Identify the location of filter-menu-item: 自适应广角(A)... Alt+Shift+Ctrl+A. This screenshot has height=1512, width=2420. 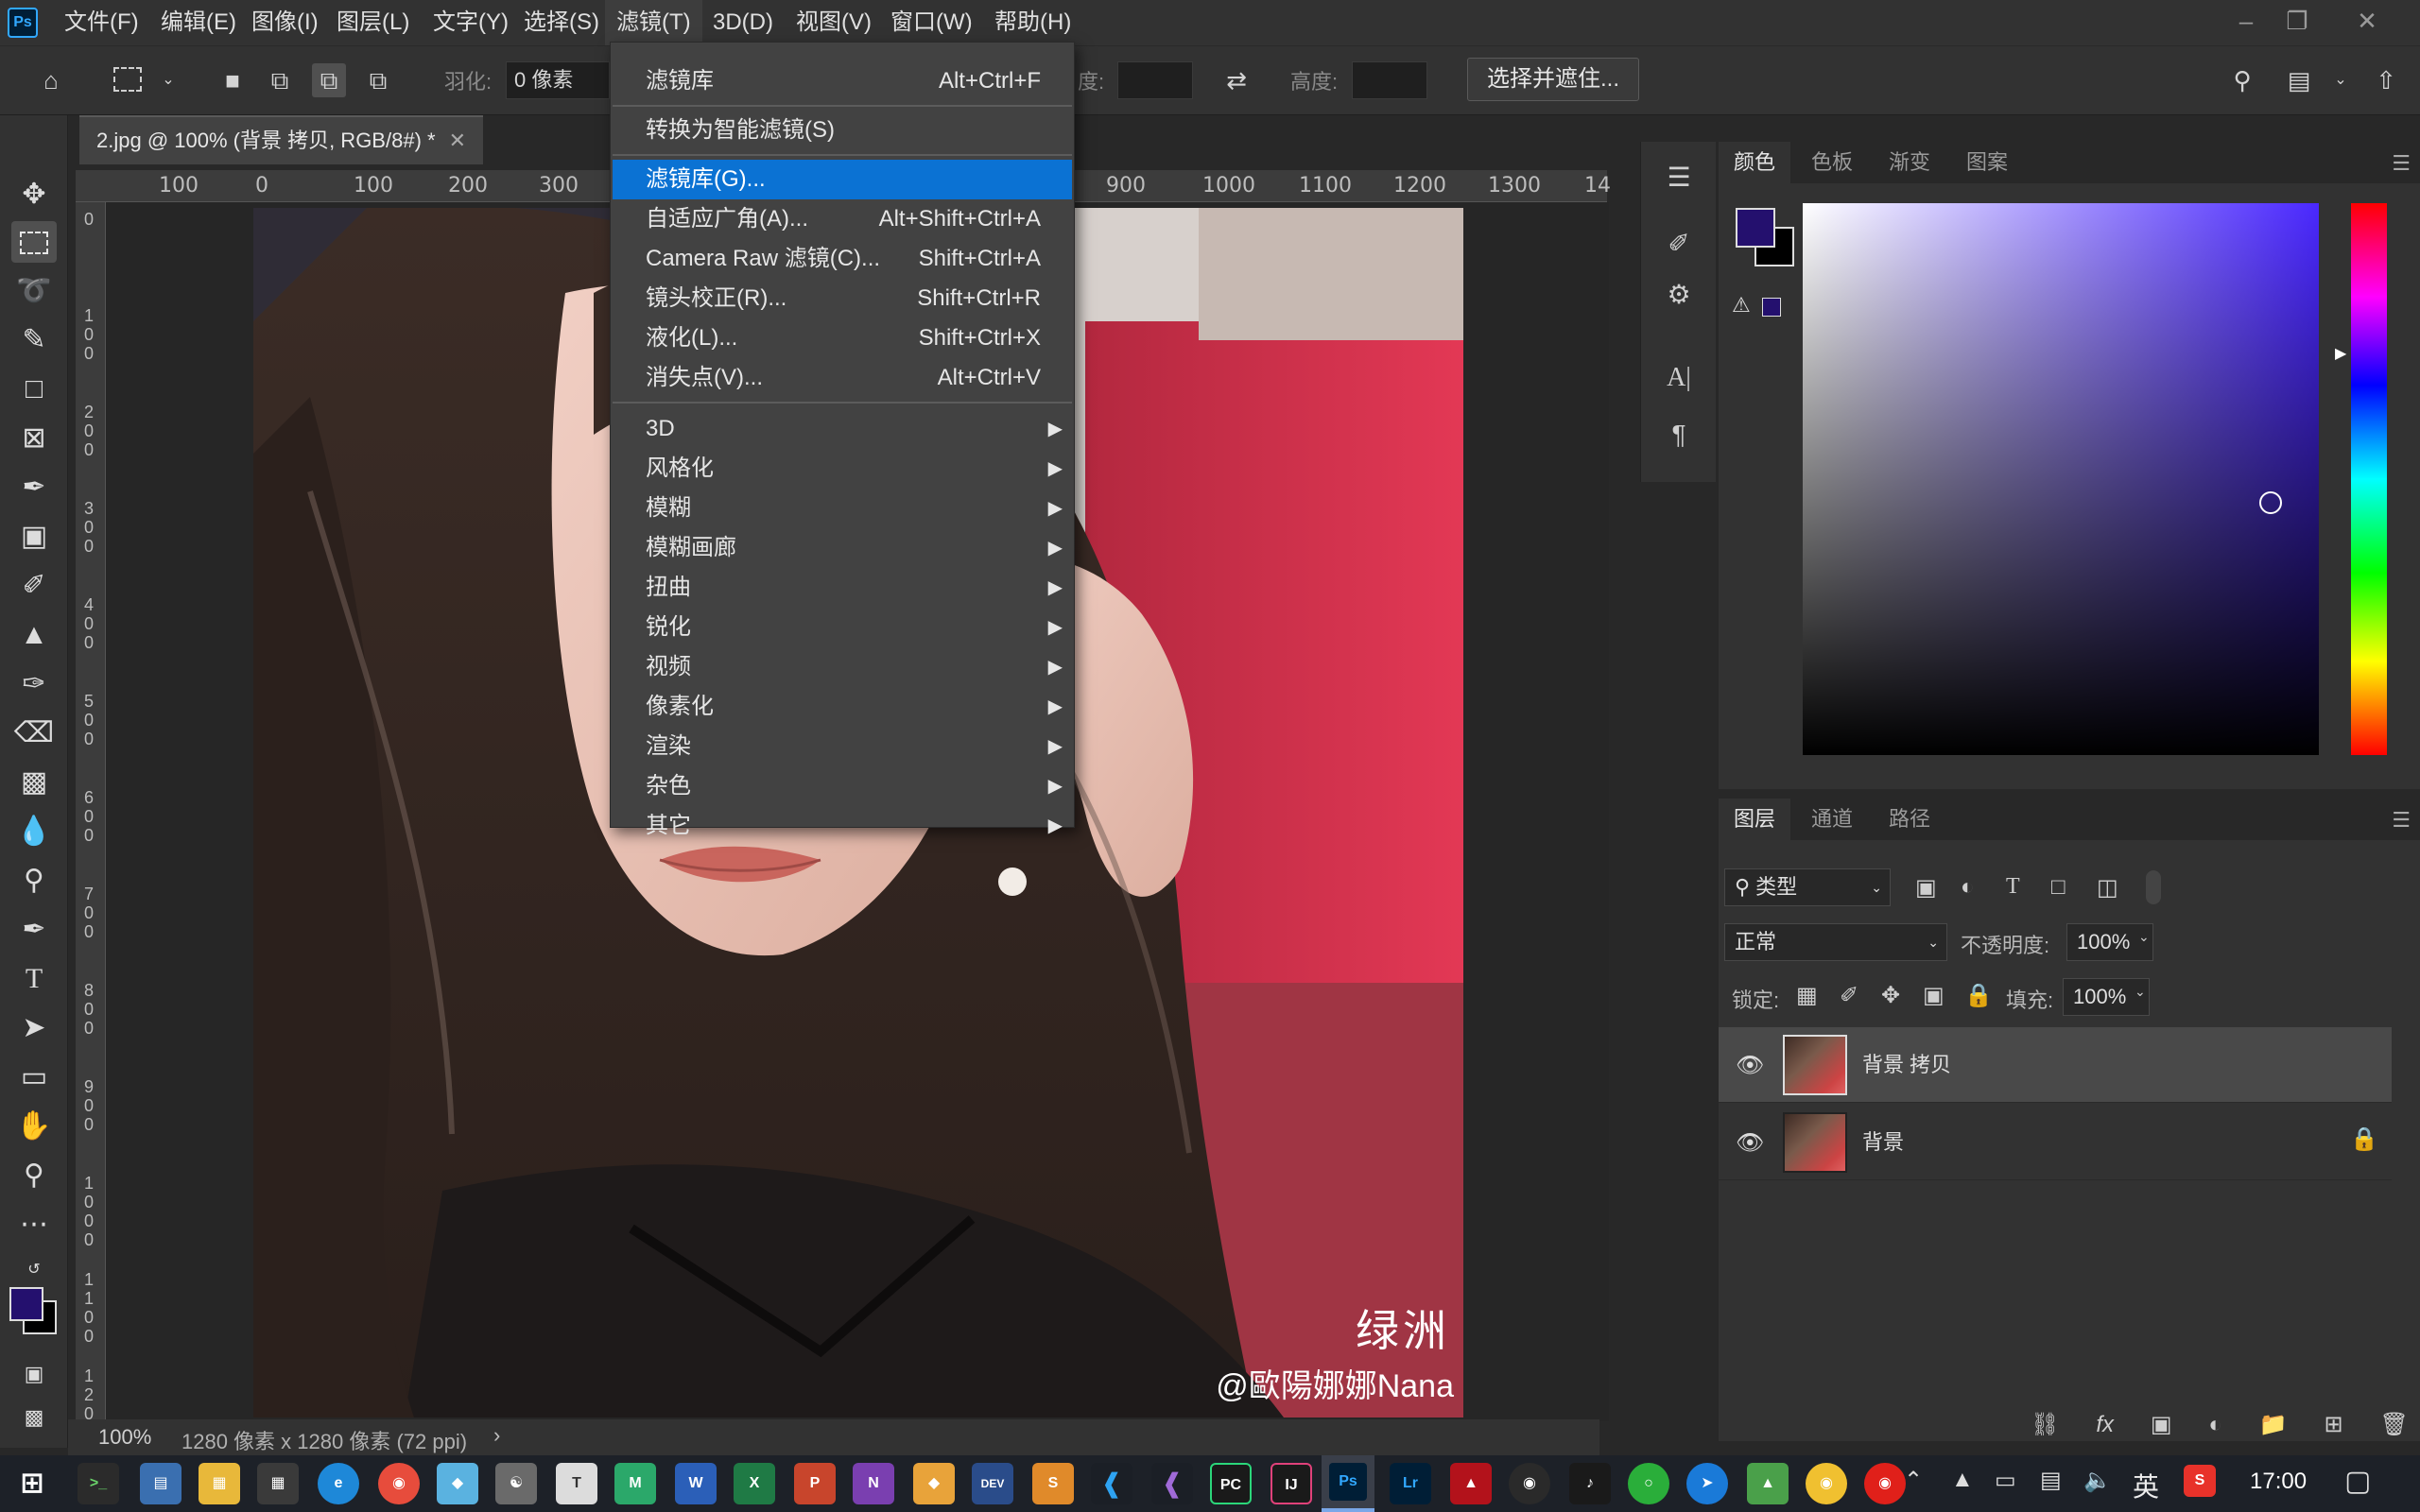
(842, 219).